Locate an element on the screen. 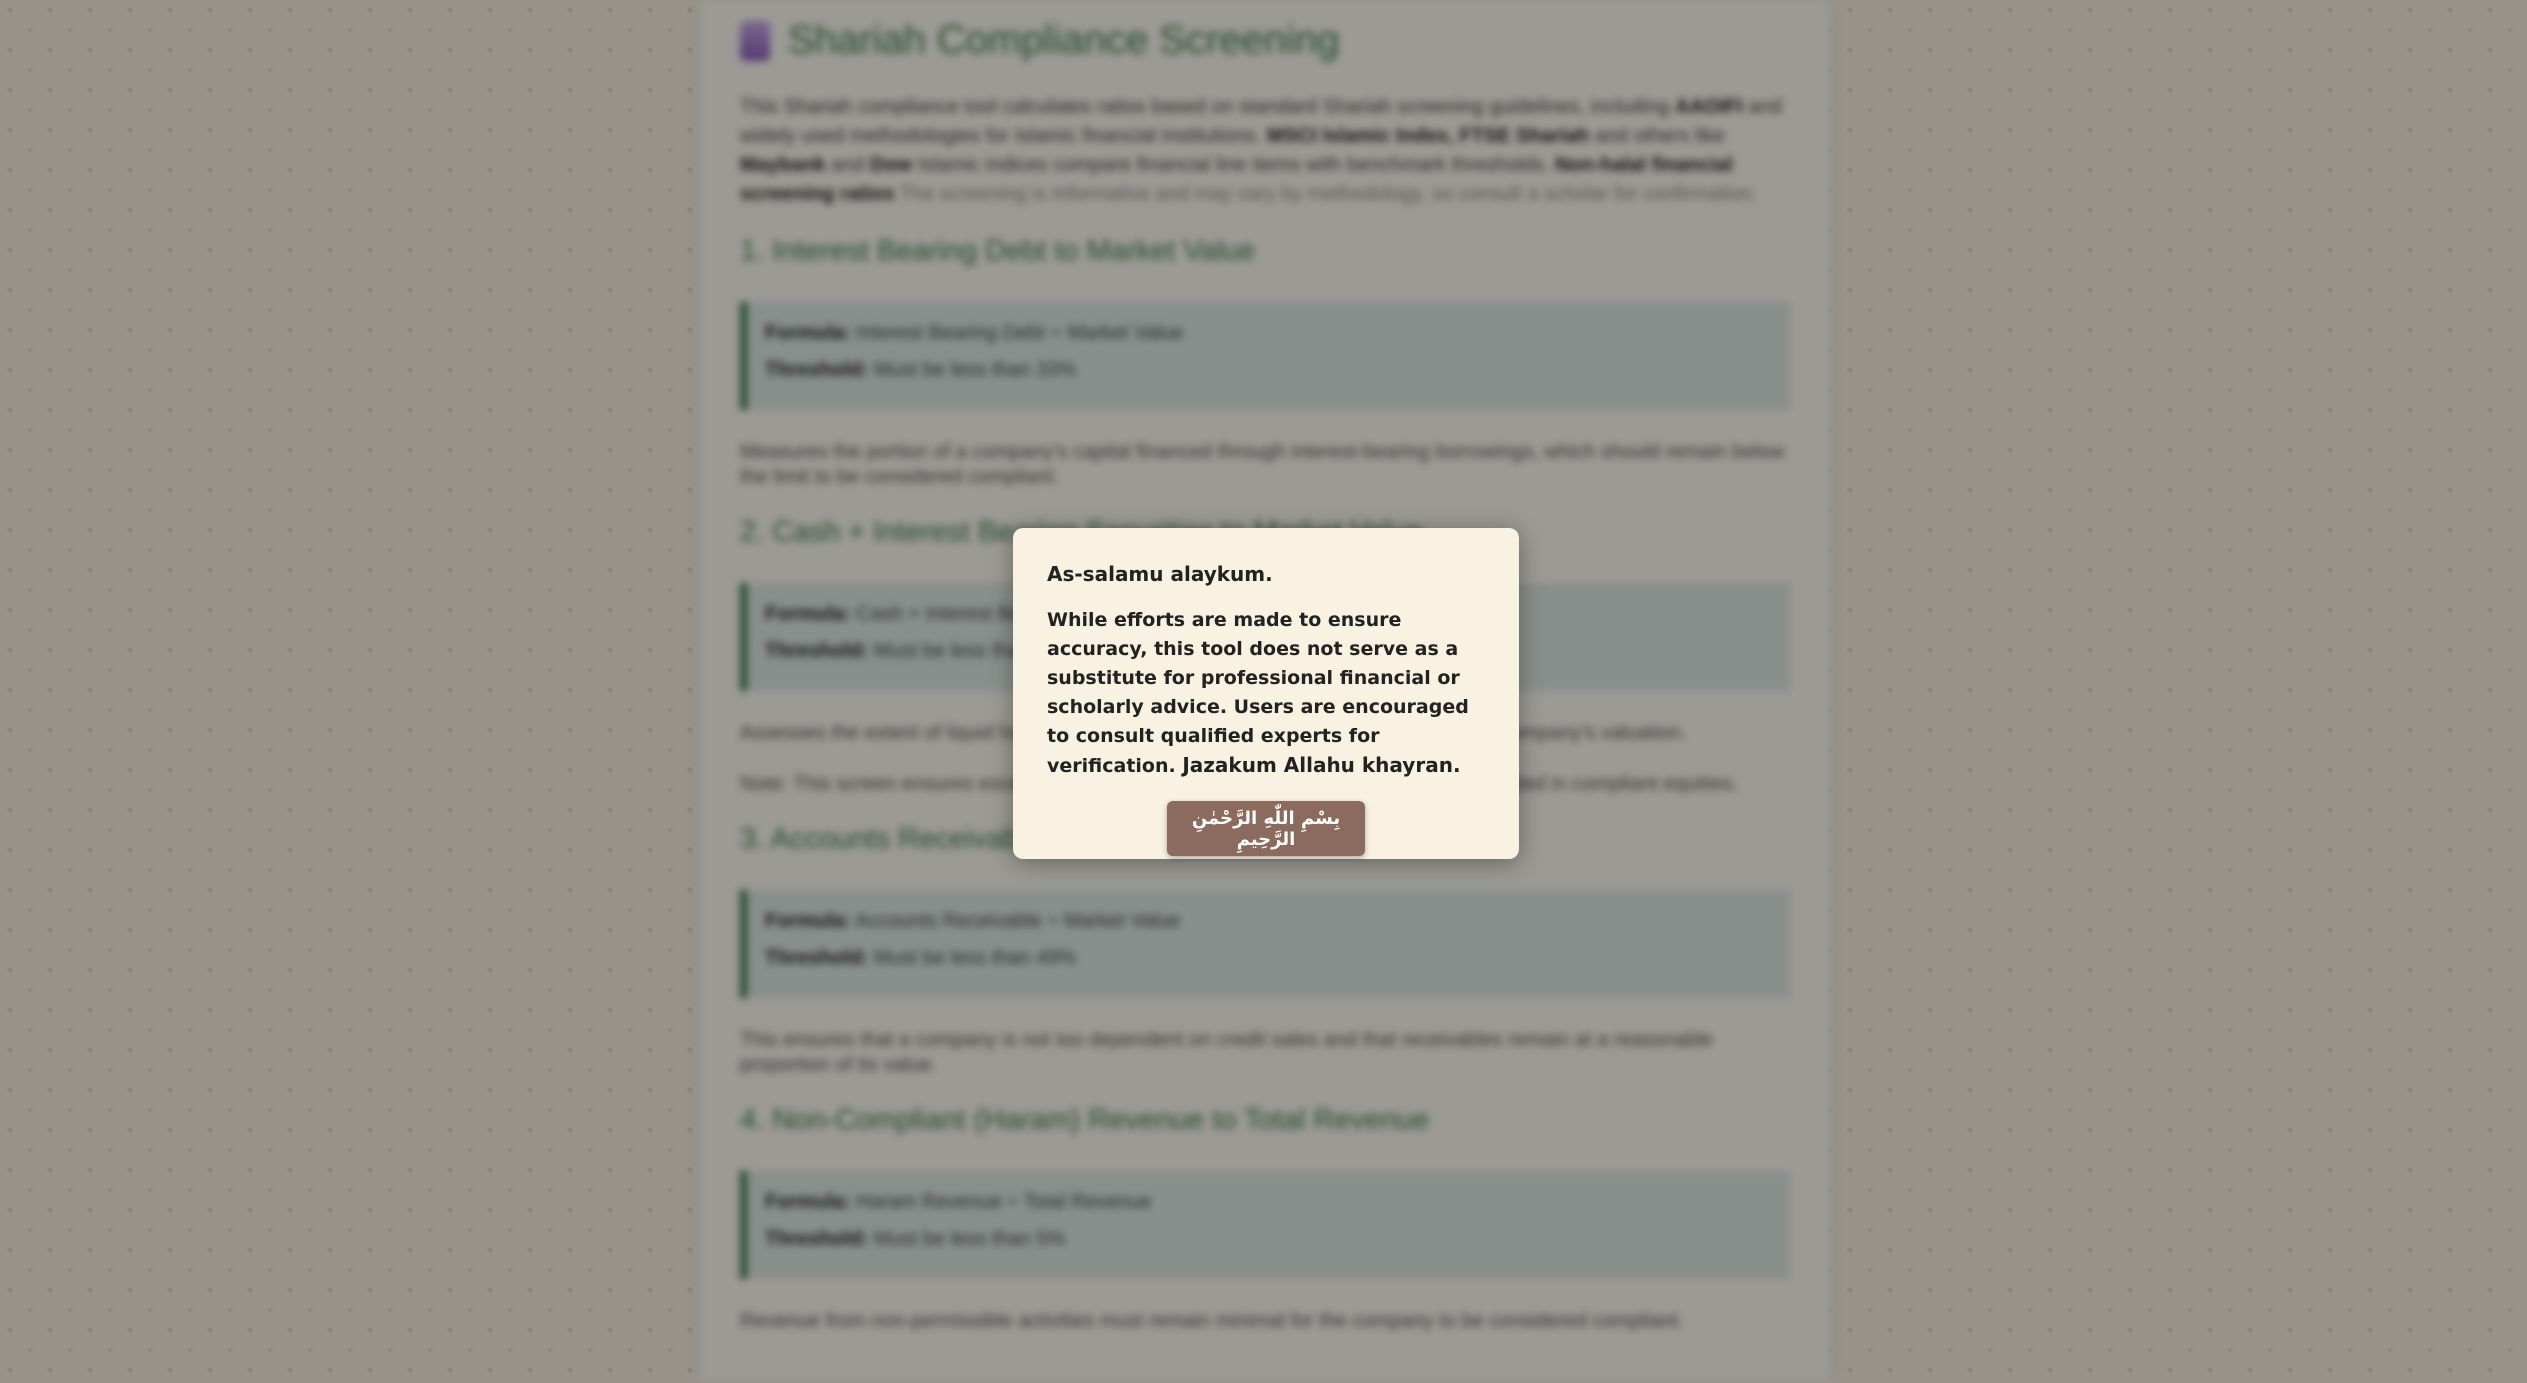 The height and width of the screenshot is (1383, 2527). modal-greeting: As-salamu alaykum. is located at coordinates (1160, 574).